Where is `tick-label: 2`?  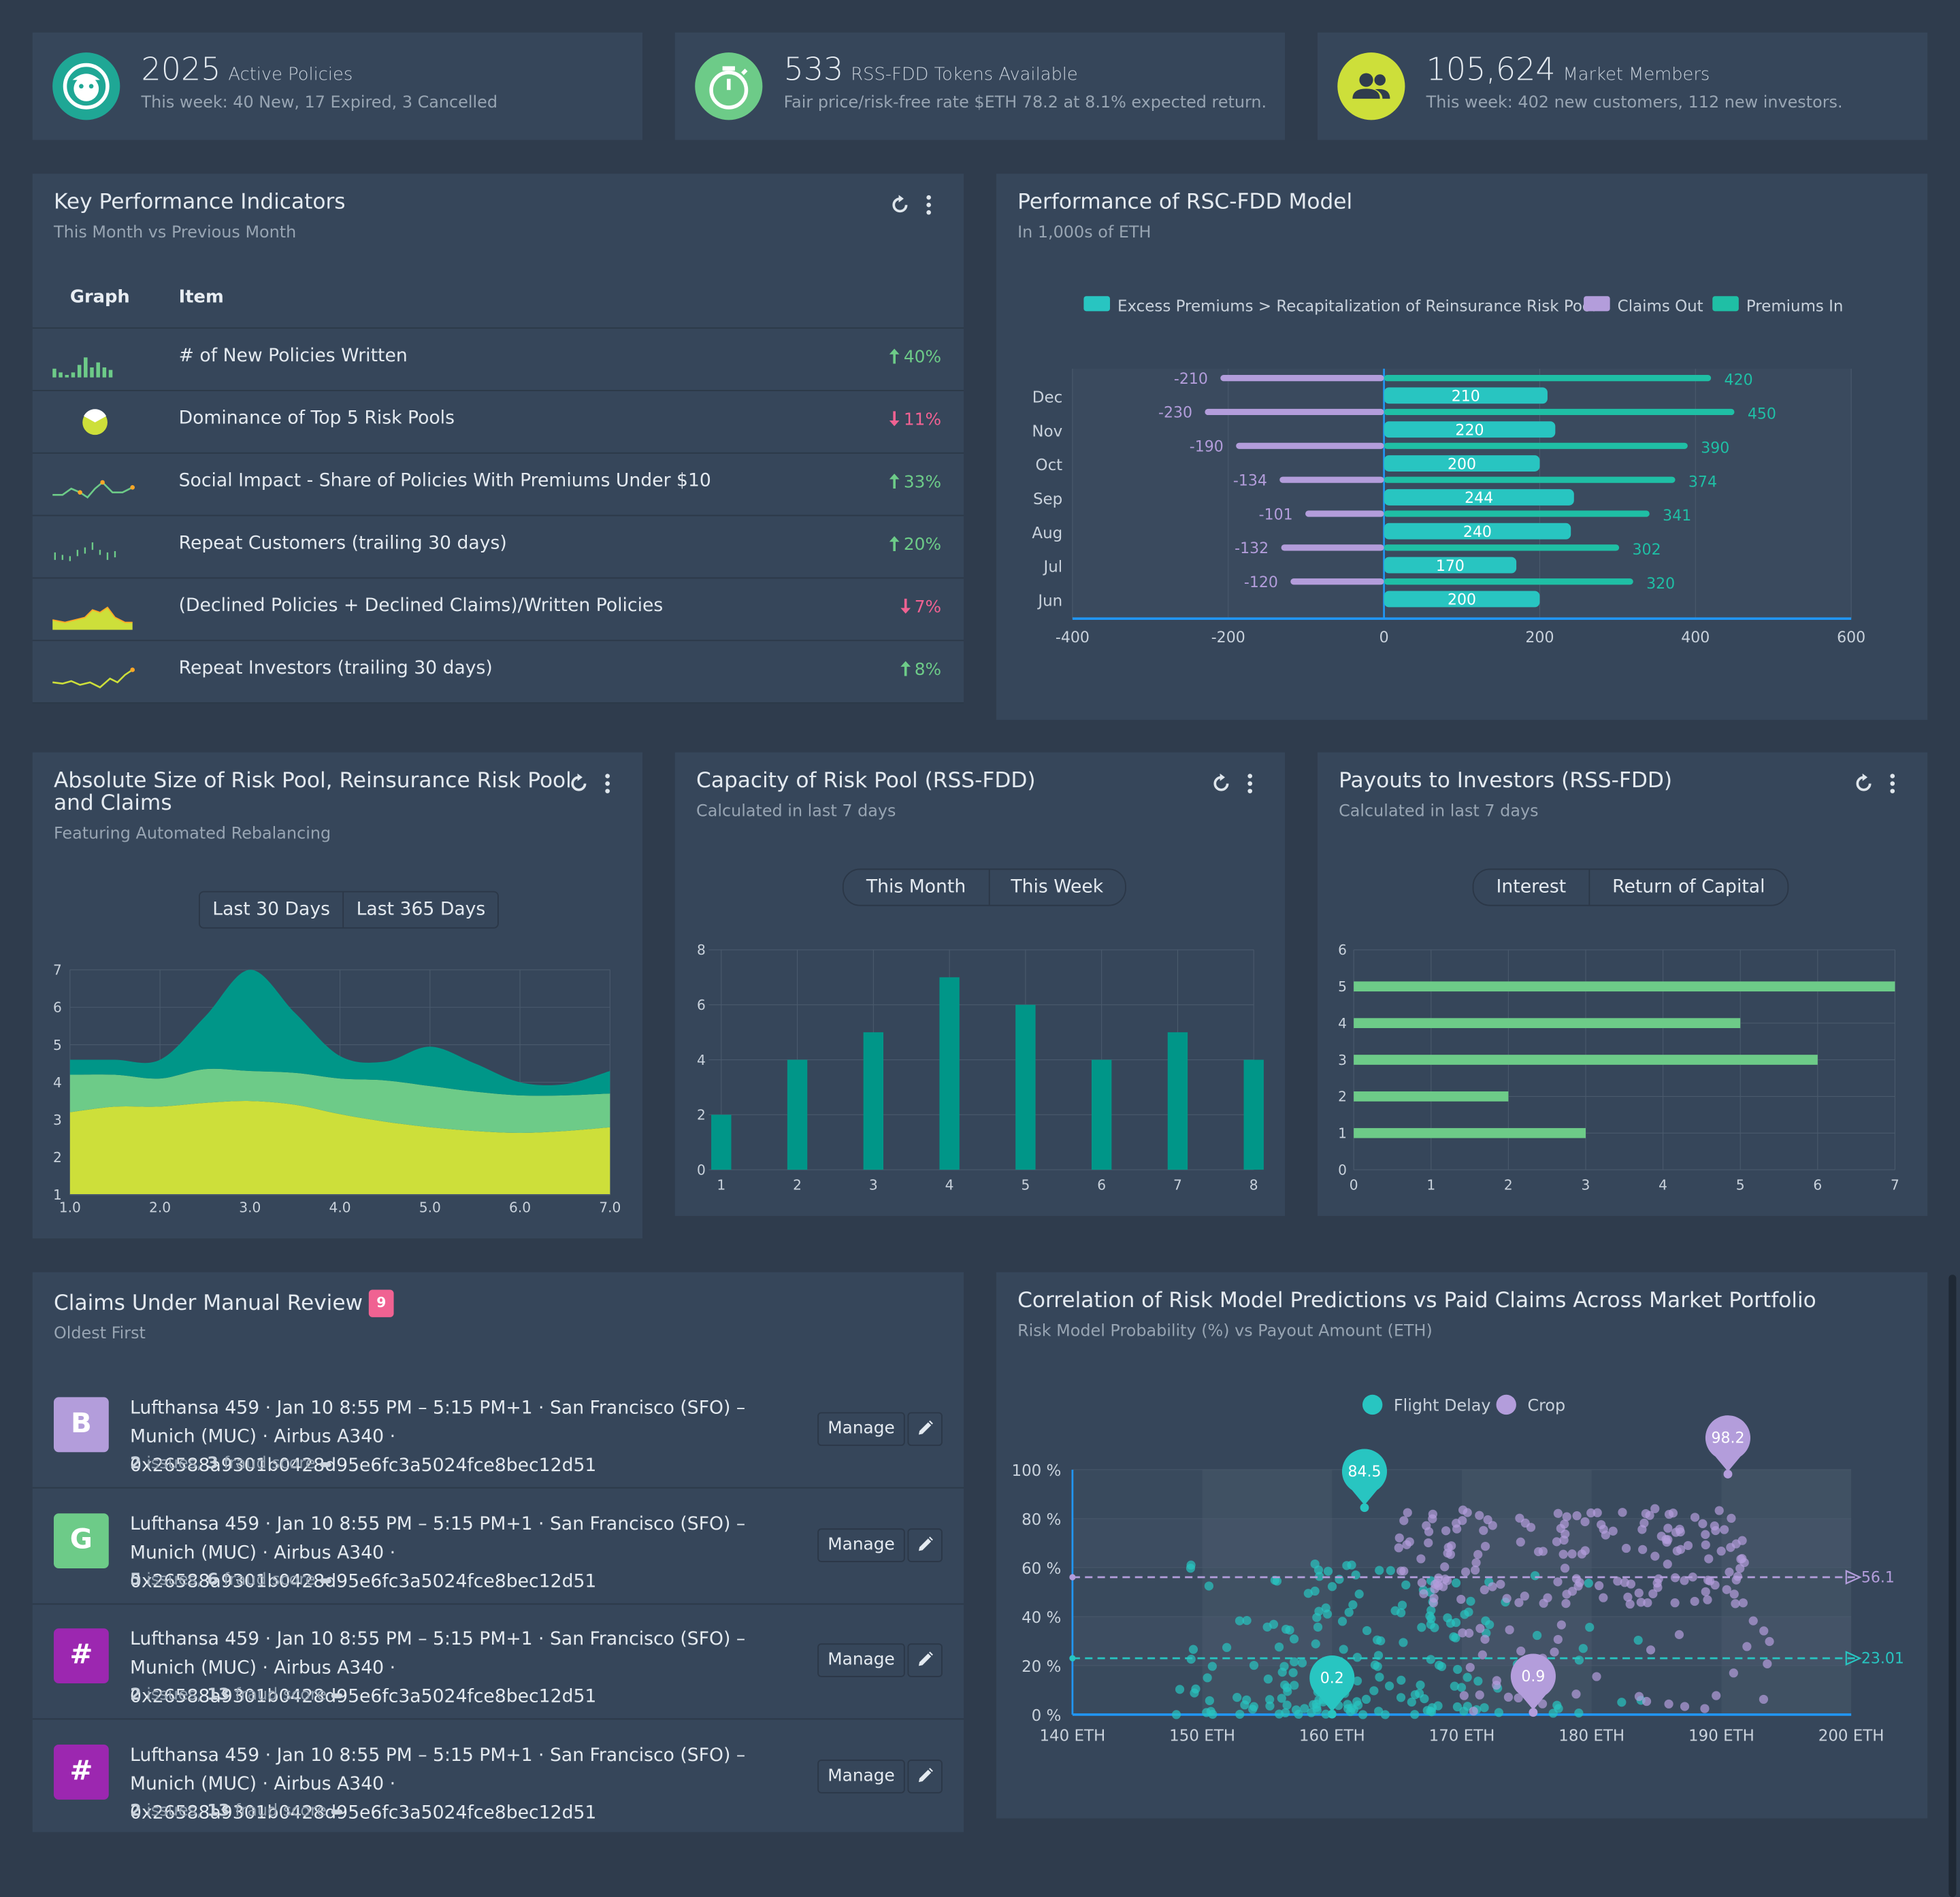 tick-label: 2 is located at coordinates (702, 1115).